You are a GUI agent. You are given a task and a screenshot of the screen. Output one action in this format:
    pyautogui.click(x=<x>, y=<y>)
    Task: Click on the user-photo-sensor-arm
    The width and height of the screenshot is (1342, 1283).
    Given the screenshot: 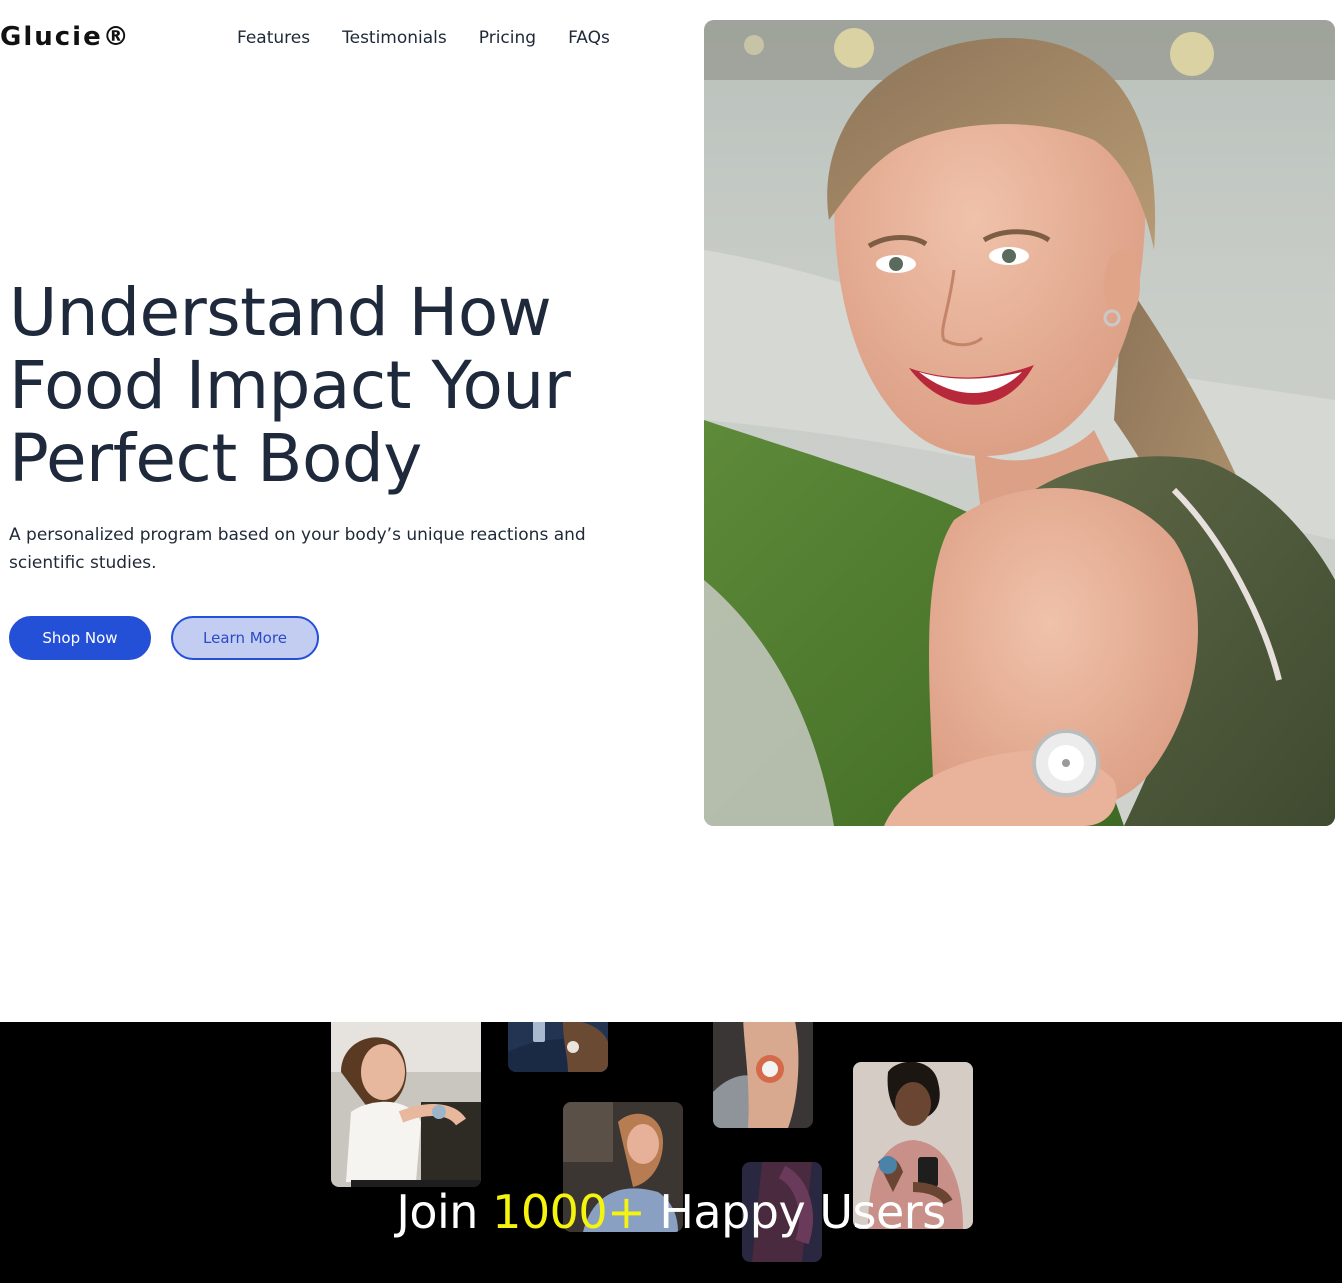 What is the action you would take?
    pyautogui.click(x=763, y=1075)
    